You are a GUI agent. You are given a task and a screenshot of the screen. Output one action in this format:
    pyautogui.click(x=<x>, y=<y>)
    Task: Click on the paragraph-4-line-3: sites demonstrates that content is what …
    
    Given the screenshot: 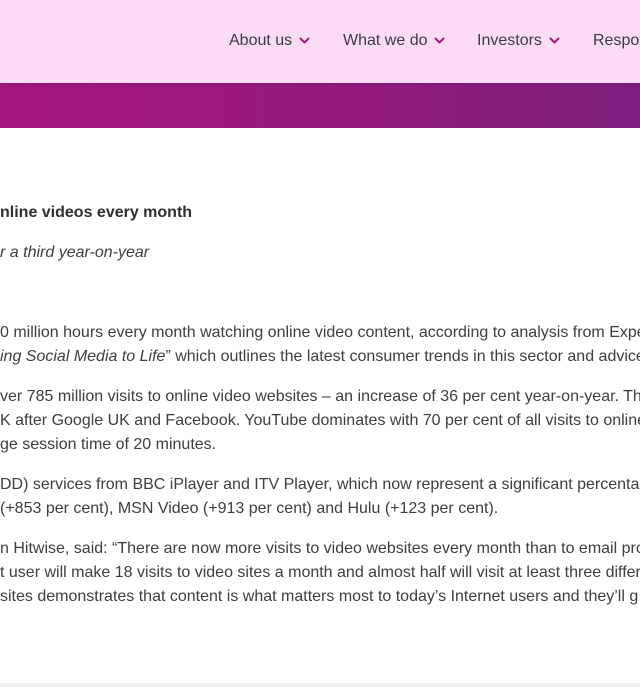 What is the action you would take?
    pyautogui.click(x=319, y=596)
    